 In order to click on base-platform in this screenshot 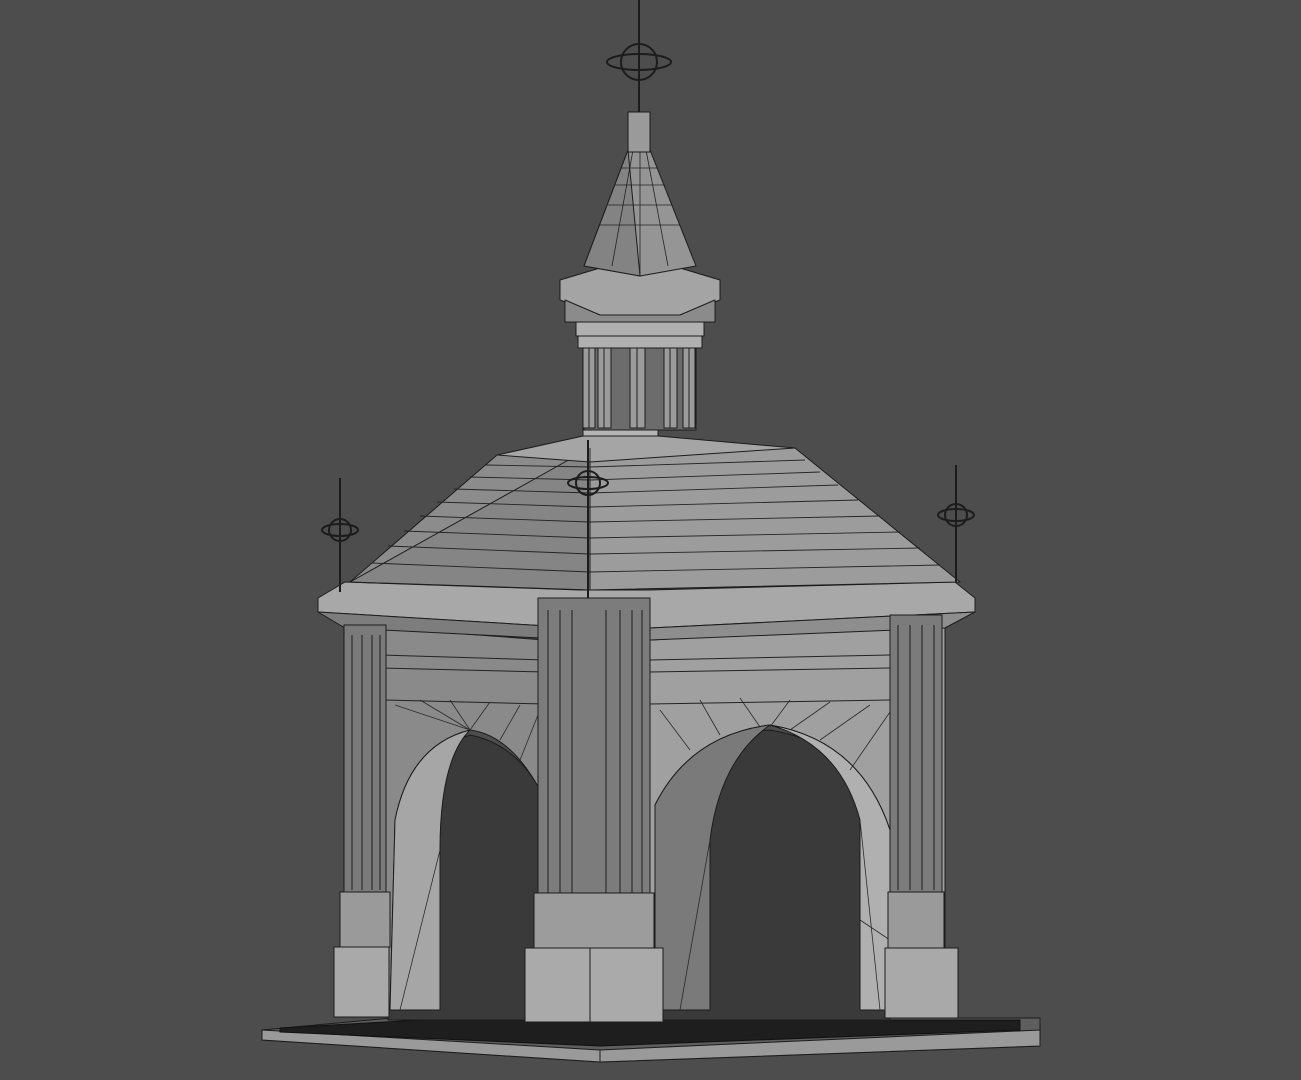, I will do `click(651, 1040)`.